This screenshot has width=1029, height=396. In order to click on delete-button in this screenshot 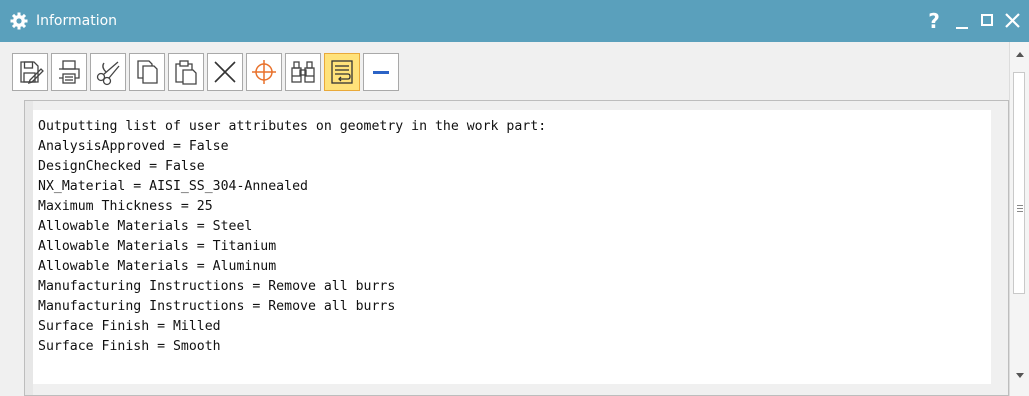, I will do `click(225, 72)`.